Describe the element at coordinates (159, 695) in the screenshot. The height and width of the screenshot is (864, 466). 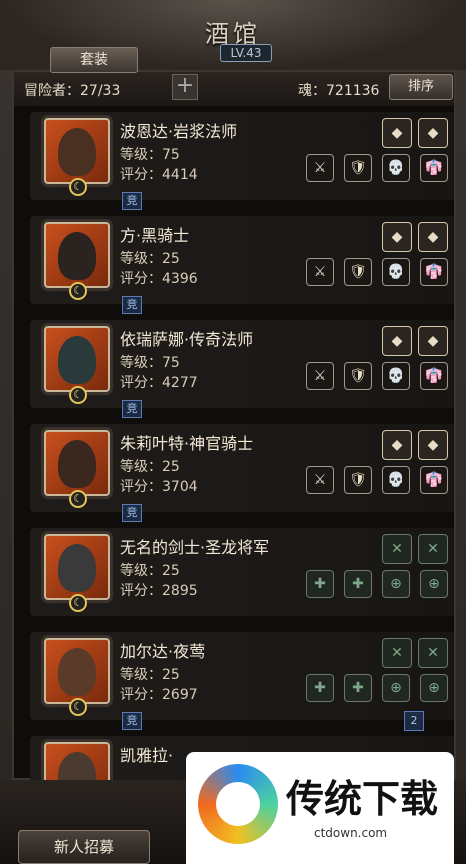
I see `hero-score: 评分：2697` at that location.